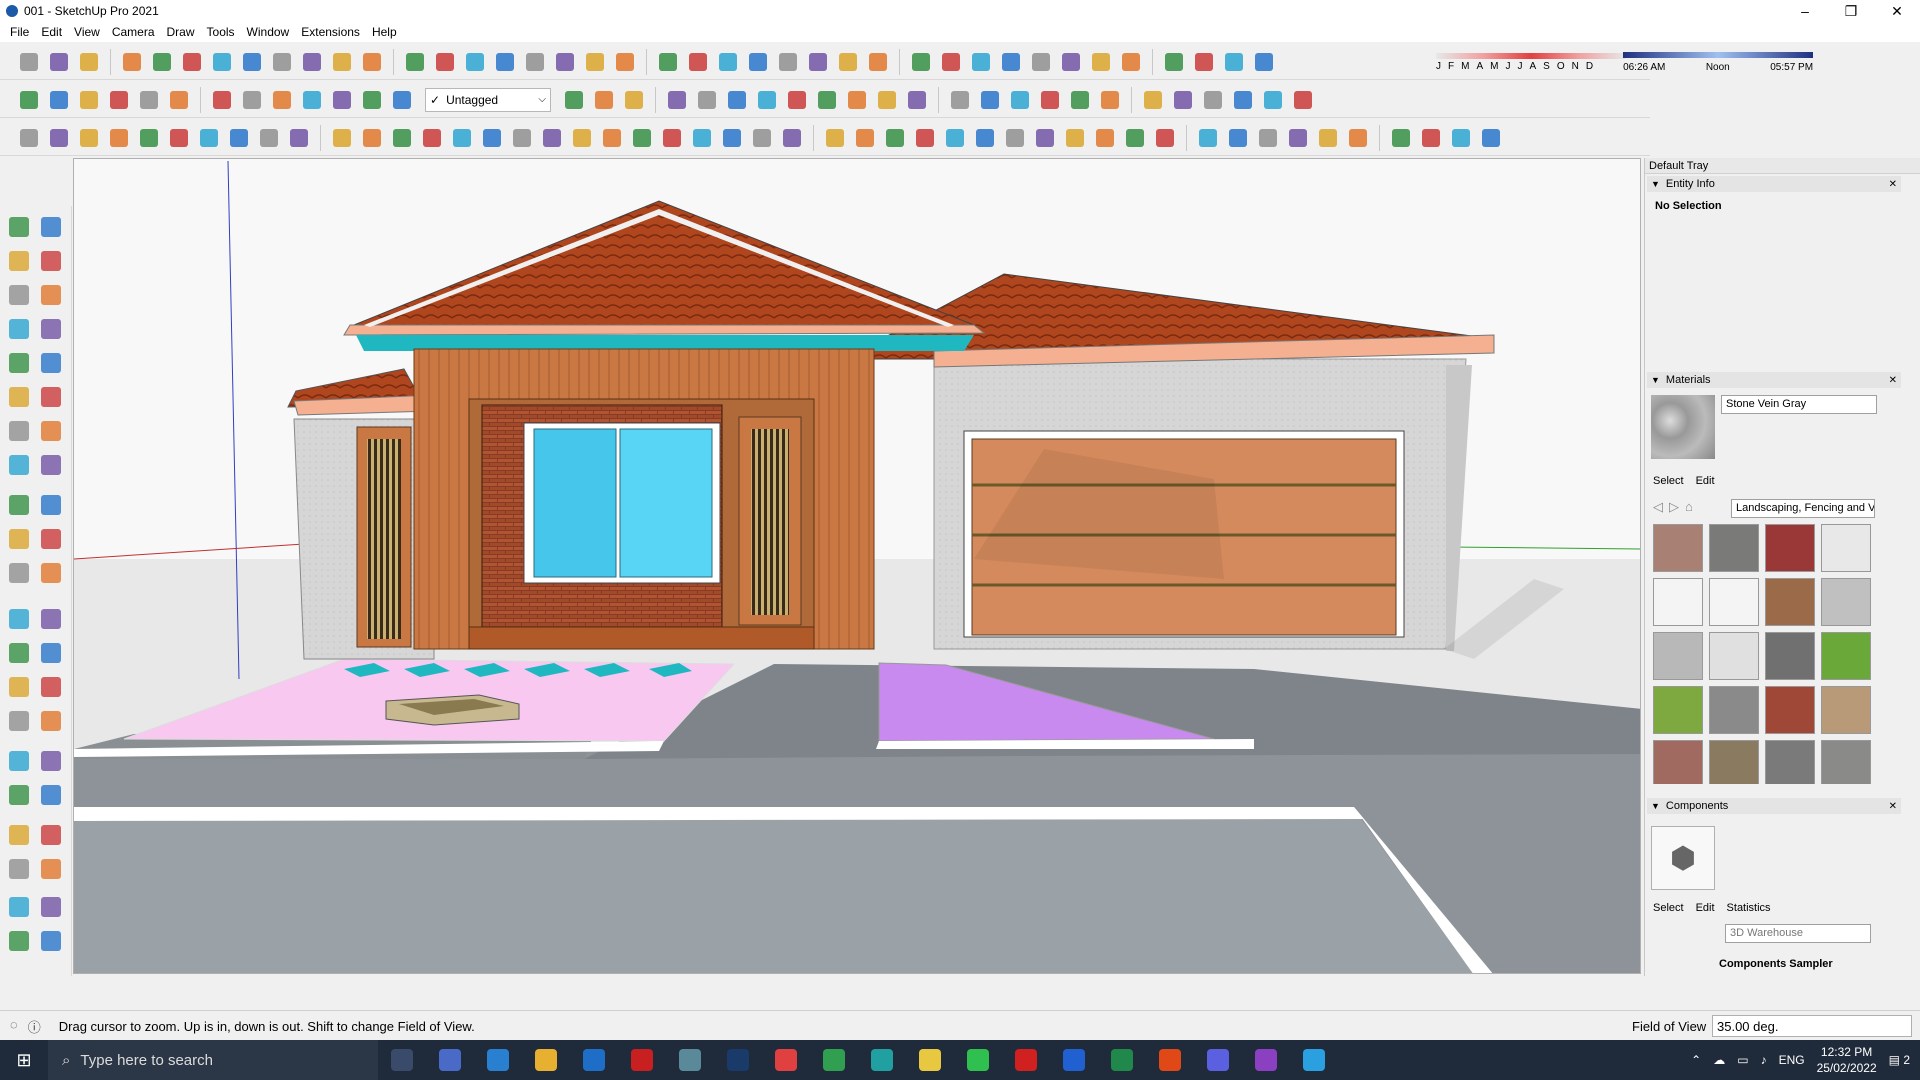  What do you see at coordinates (1218, 1060) in the screenshot?
I see `taskbar-discord-icon` at bounding box center [1218, 1060].